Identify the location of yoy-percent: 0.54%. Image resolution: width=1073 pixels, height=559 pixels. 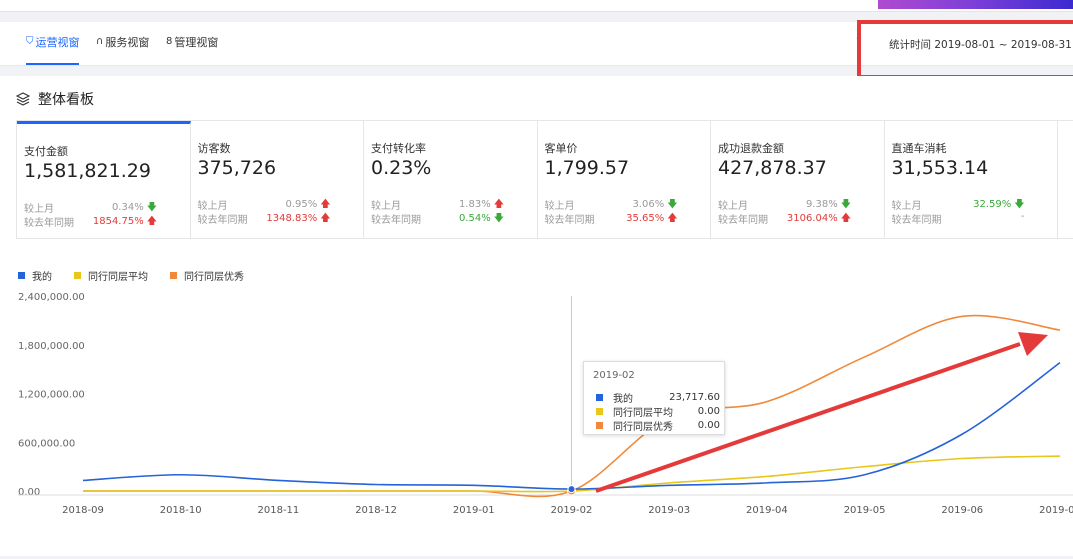
(474, 218).